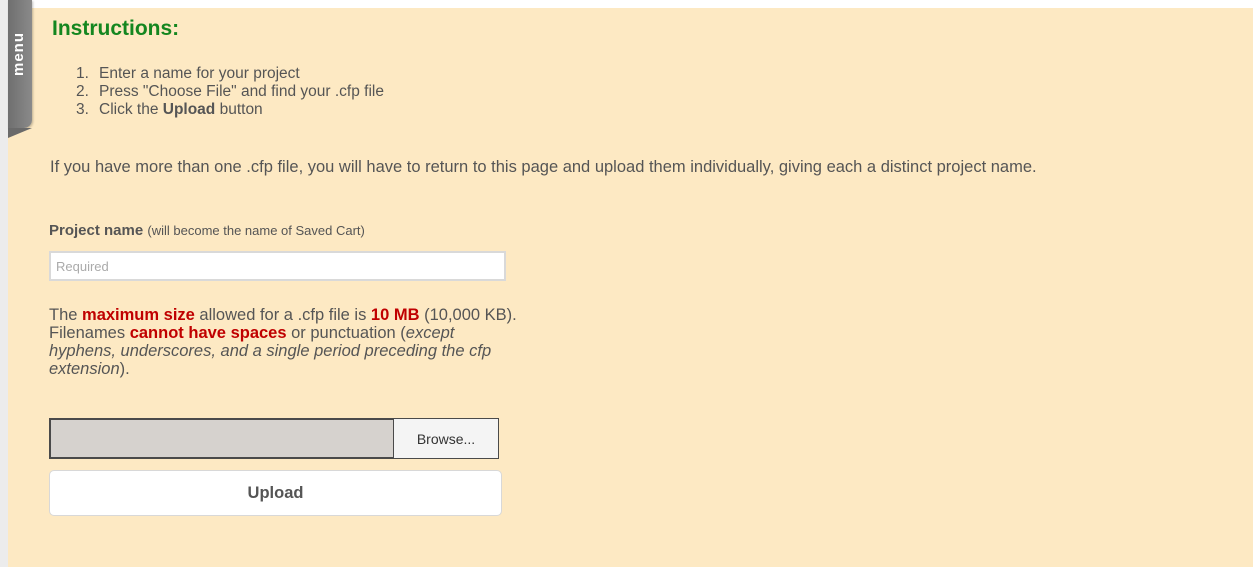 The width and height of the screenshot is (1253, 567). I want to click on instruction-step: 3. Click the Upload button, so click(230, 110).